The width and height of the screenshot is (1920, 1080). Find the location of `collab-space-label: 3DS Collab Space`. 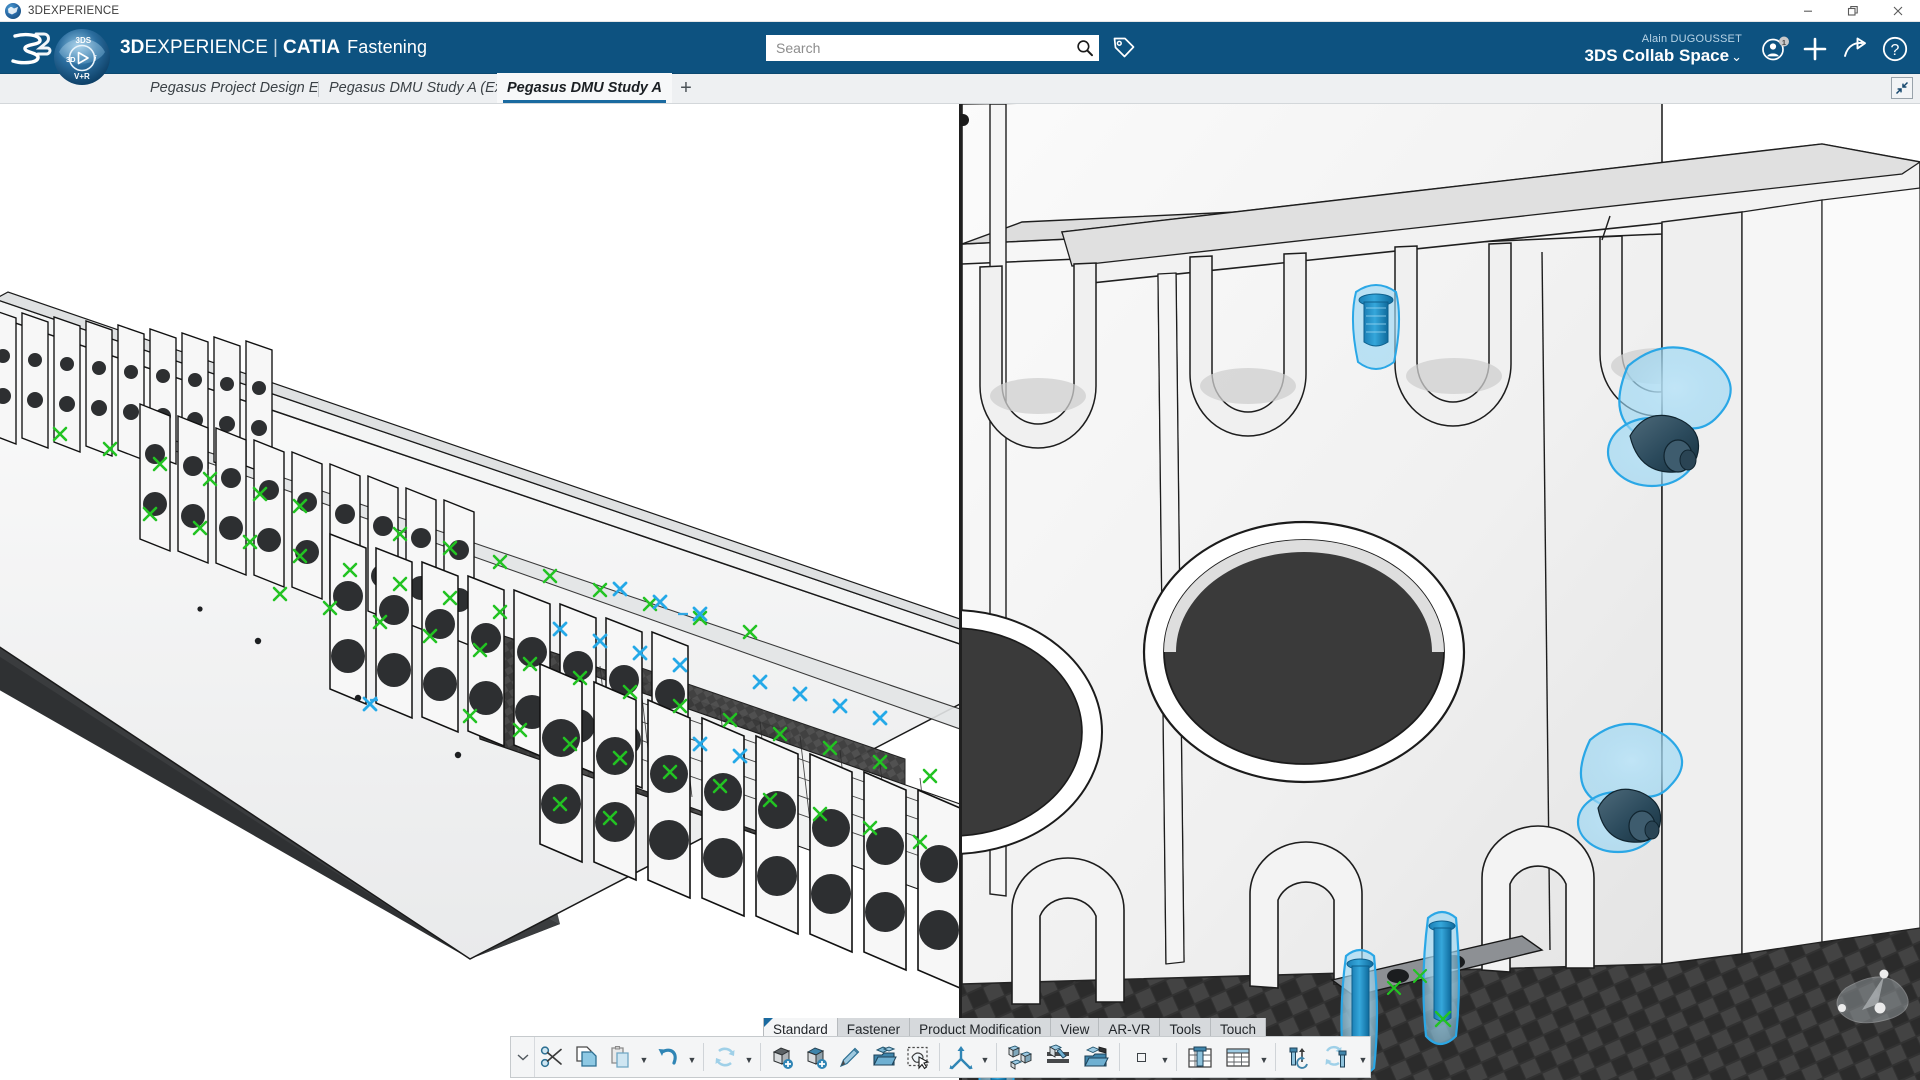

collab-space-label: 3DS Collab Space is located at coordinates (1657, 55).